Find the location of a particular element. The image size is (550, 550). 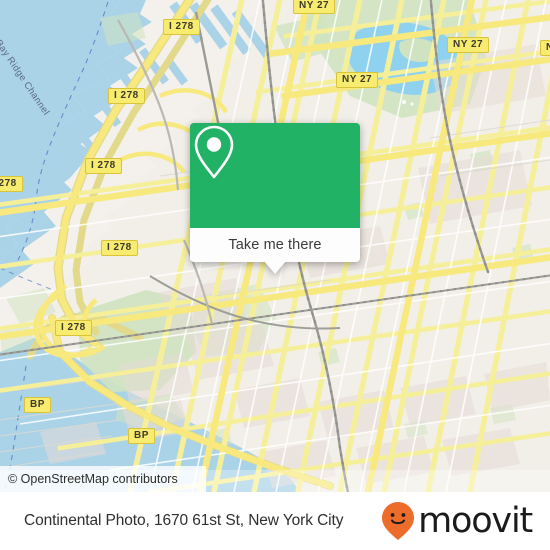

map-pin-icon is located at coordinates (214, 152).